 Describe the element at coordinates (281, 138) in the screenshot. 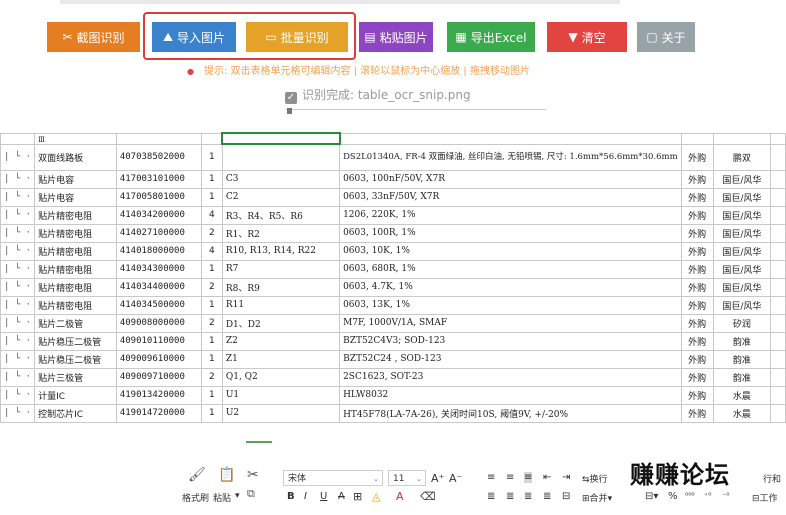

I see `selected-cell` at that location.